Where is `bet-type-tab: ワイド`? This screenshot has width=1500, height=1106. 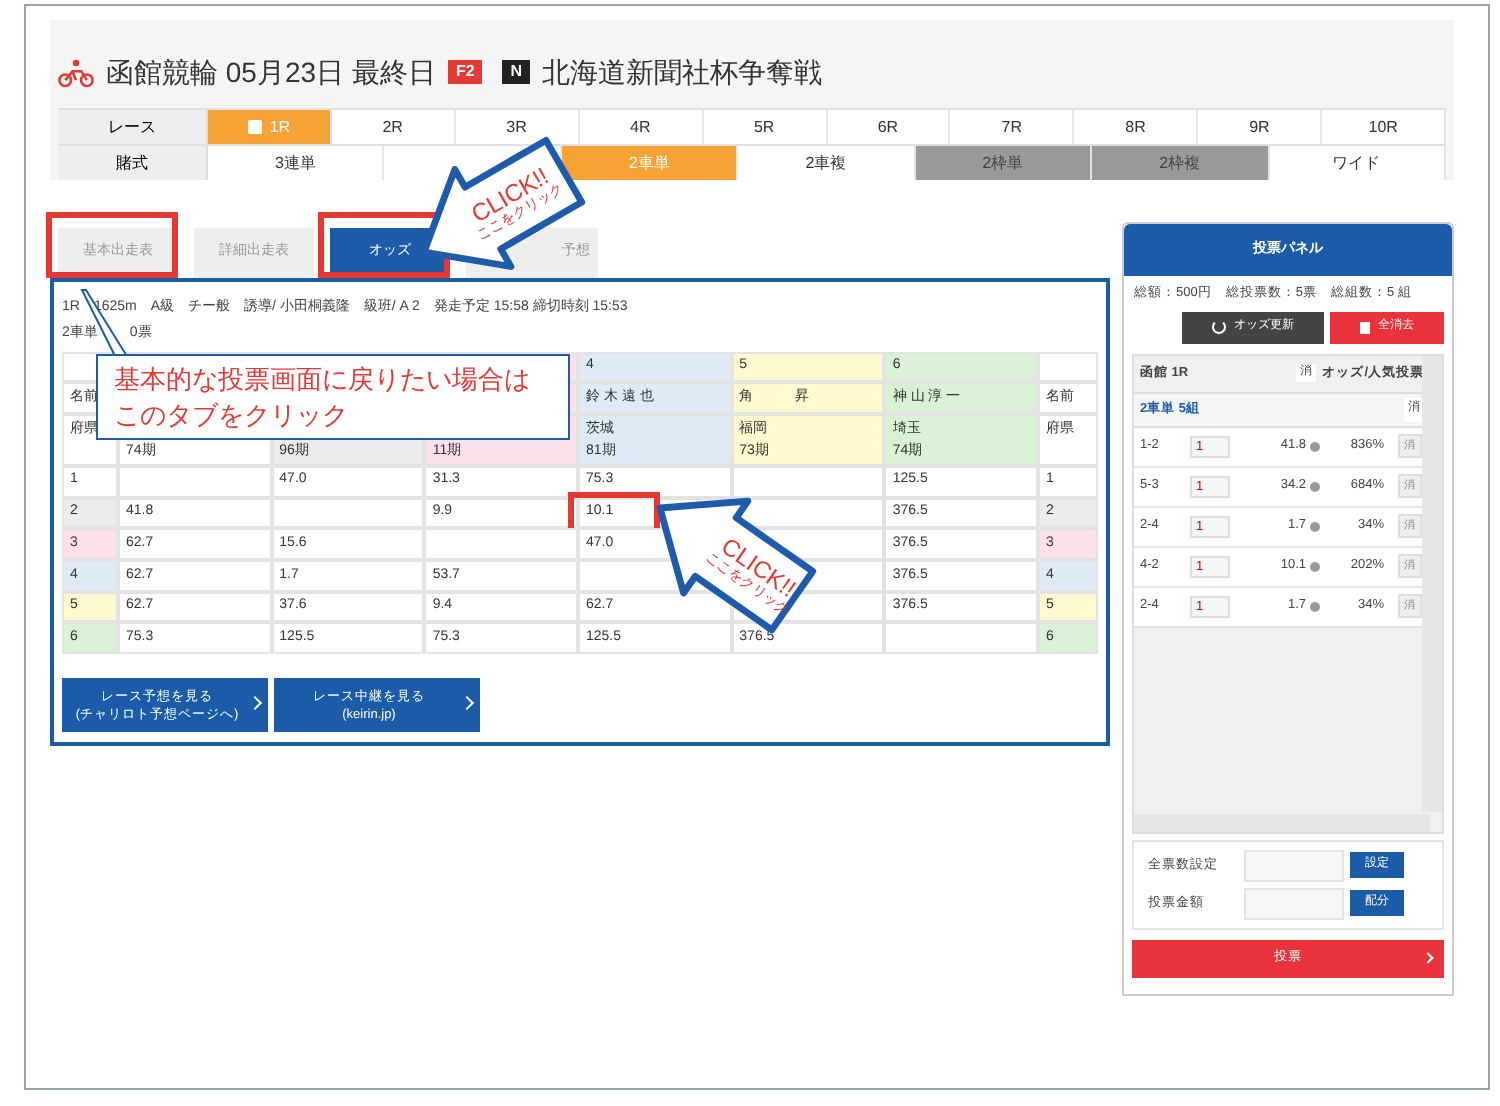 bet-type-tab: ワイド is located at coordinates (1357, 163).